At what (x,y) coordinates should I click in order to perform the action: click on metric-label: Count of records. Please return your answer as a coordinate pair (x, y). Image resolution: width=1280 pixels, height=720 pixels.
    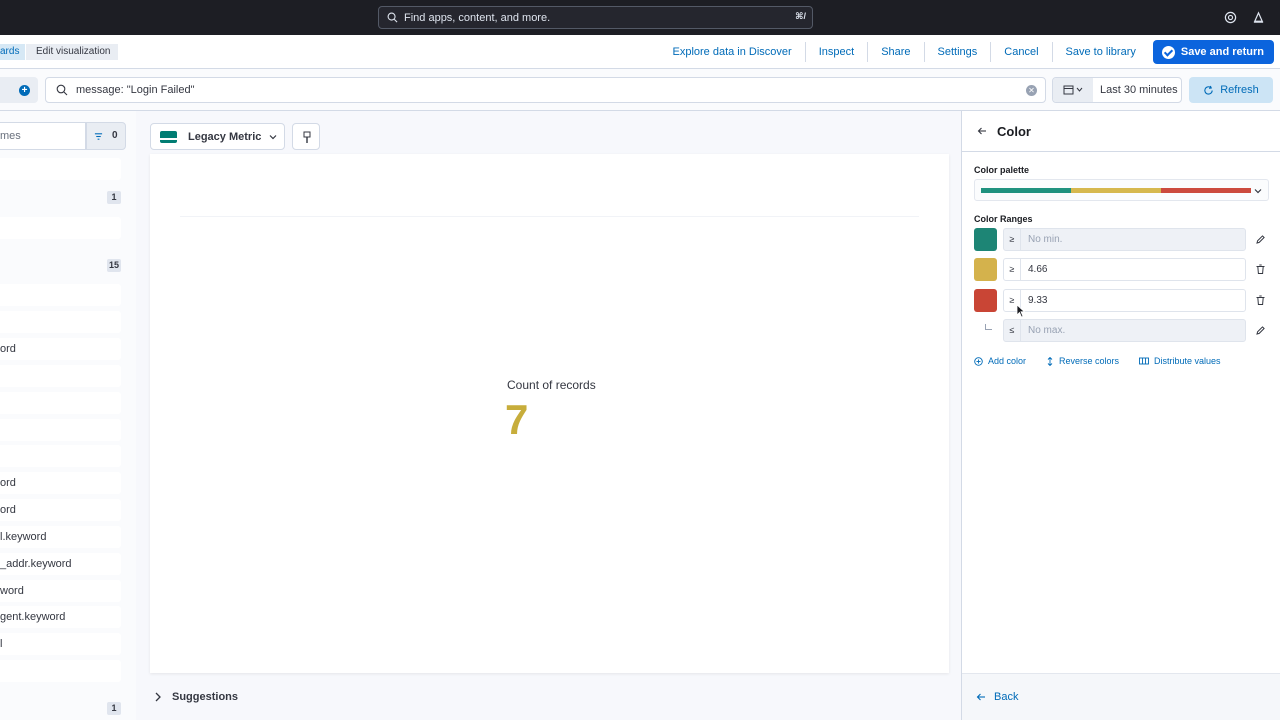
    Looking at the image, I should click on (551, 385).